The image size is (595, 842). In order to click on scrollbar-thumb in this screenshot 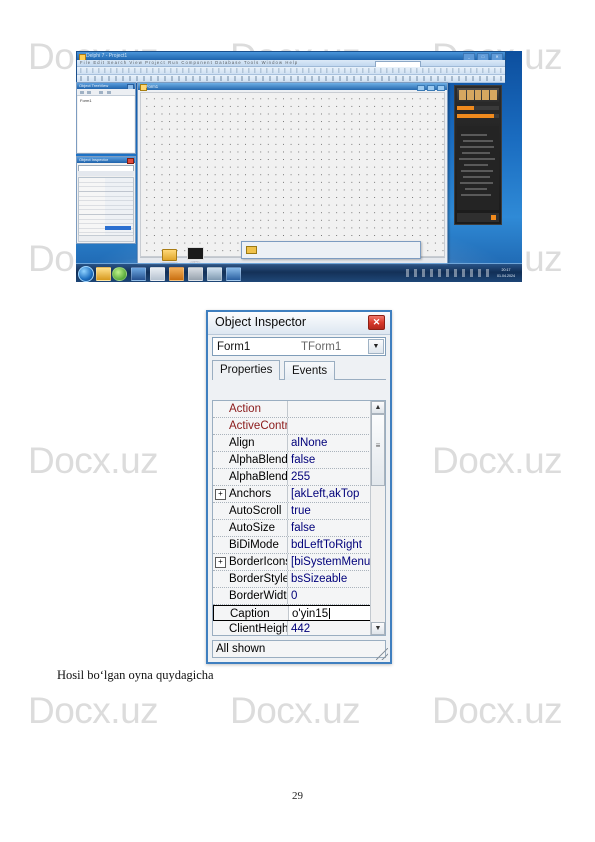, I will do `click(378, 450)`.